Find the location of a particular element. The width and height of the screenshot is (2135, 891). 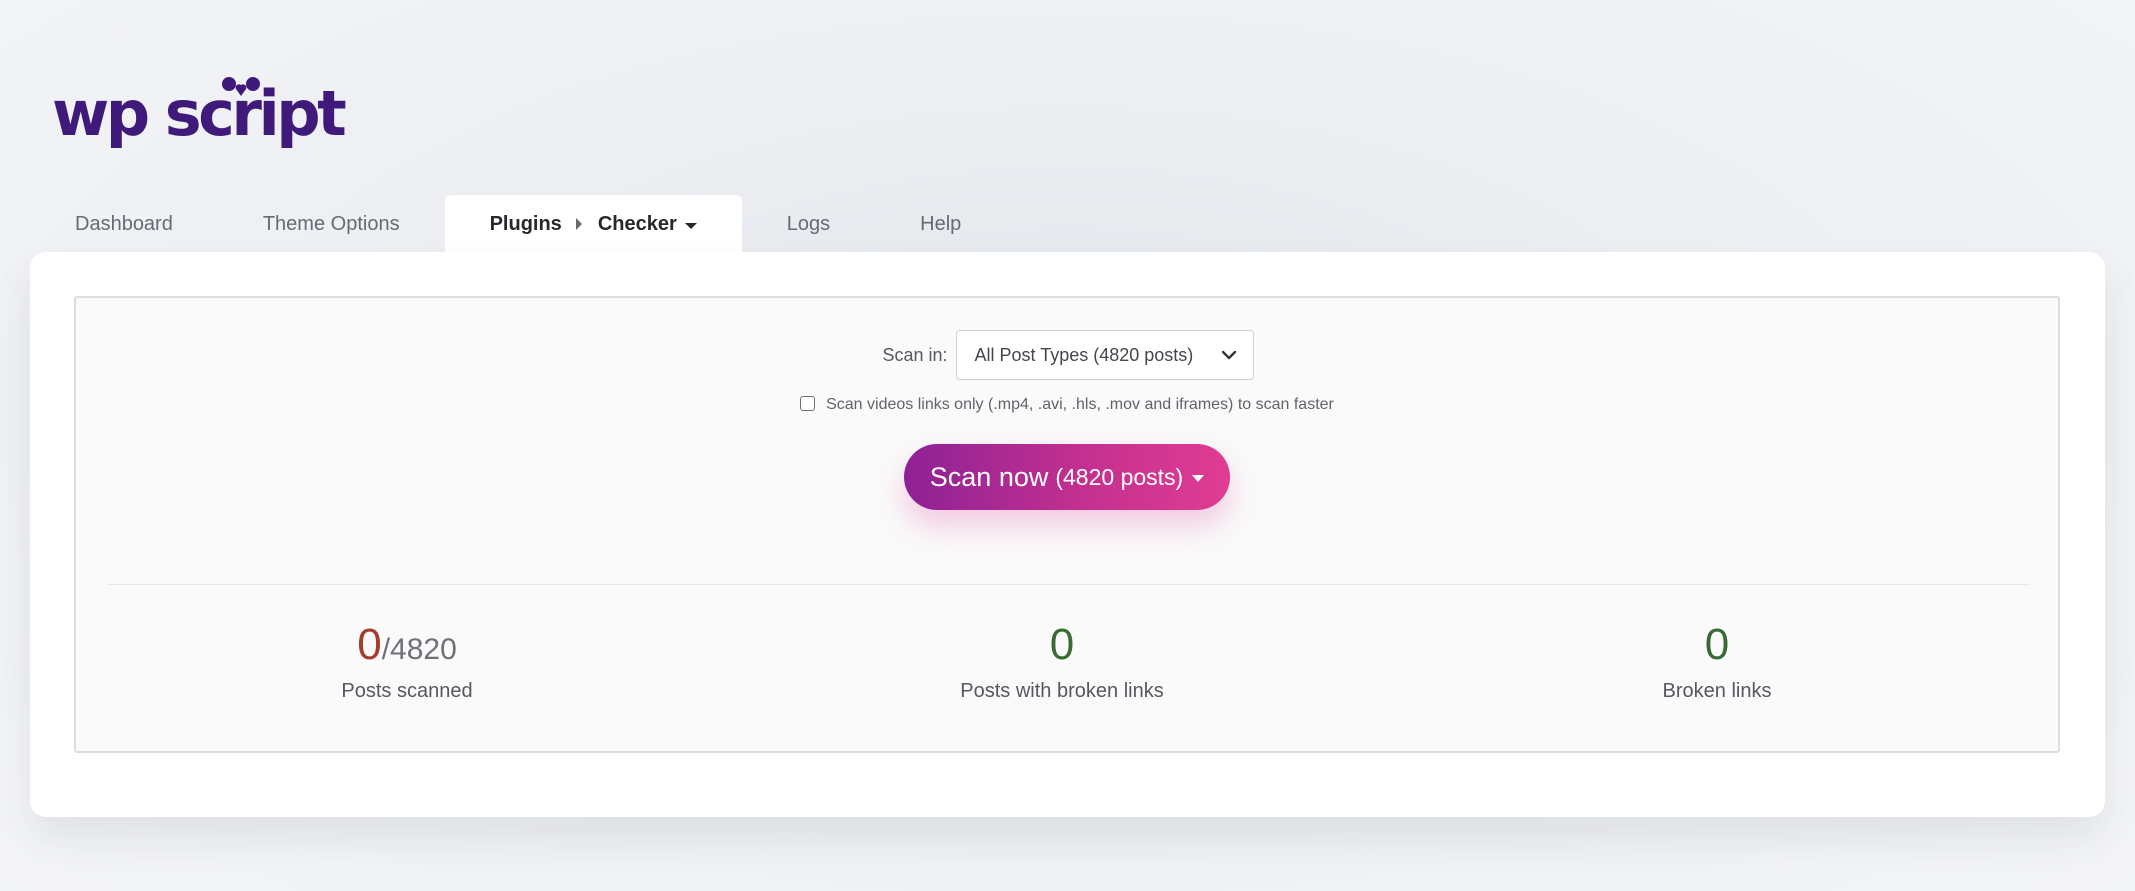

tab-logs-label: Logs is located at coordinates (808, 223).